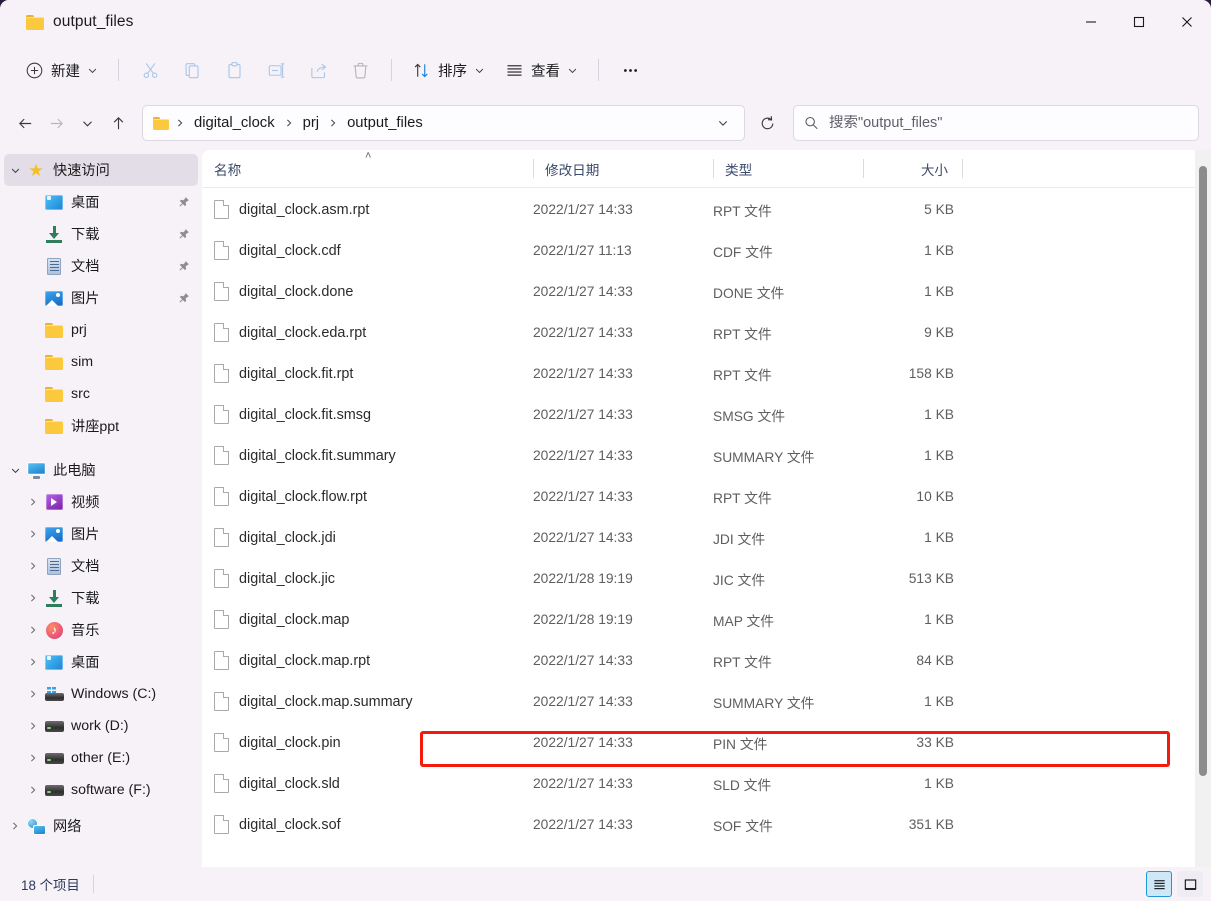  Describe the element at coordinates (101, 362) in the screenshot. I see `sidebar-item-sim: sim` at that location.